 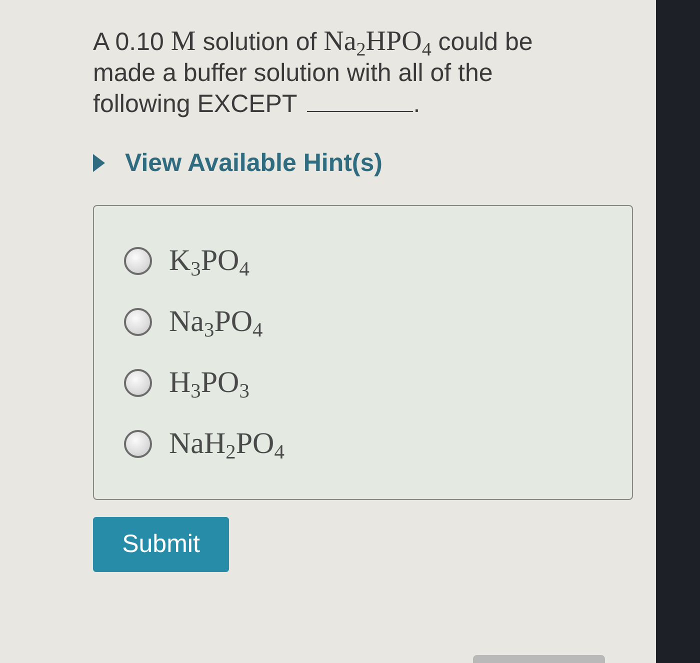 What do you see at coordinates (216, 322) in the screenshot?
I see `option-label: Na$_{3}$PO$_{4}$` at bounding box center [216, 322].